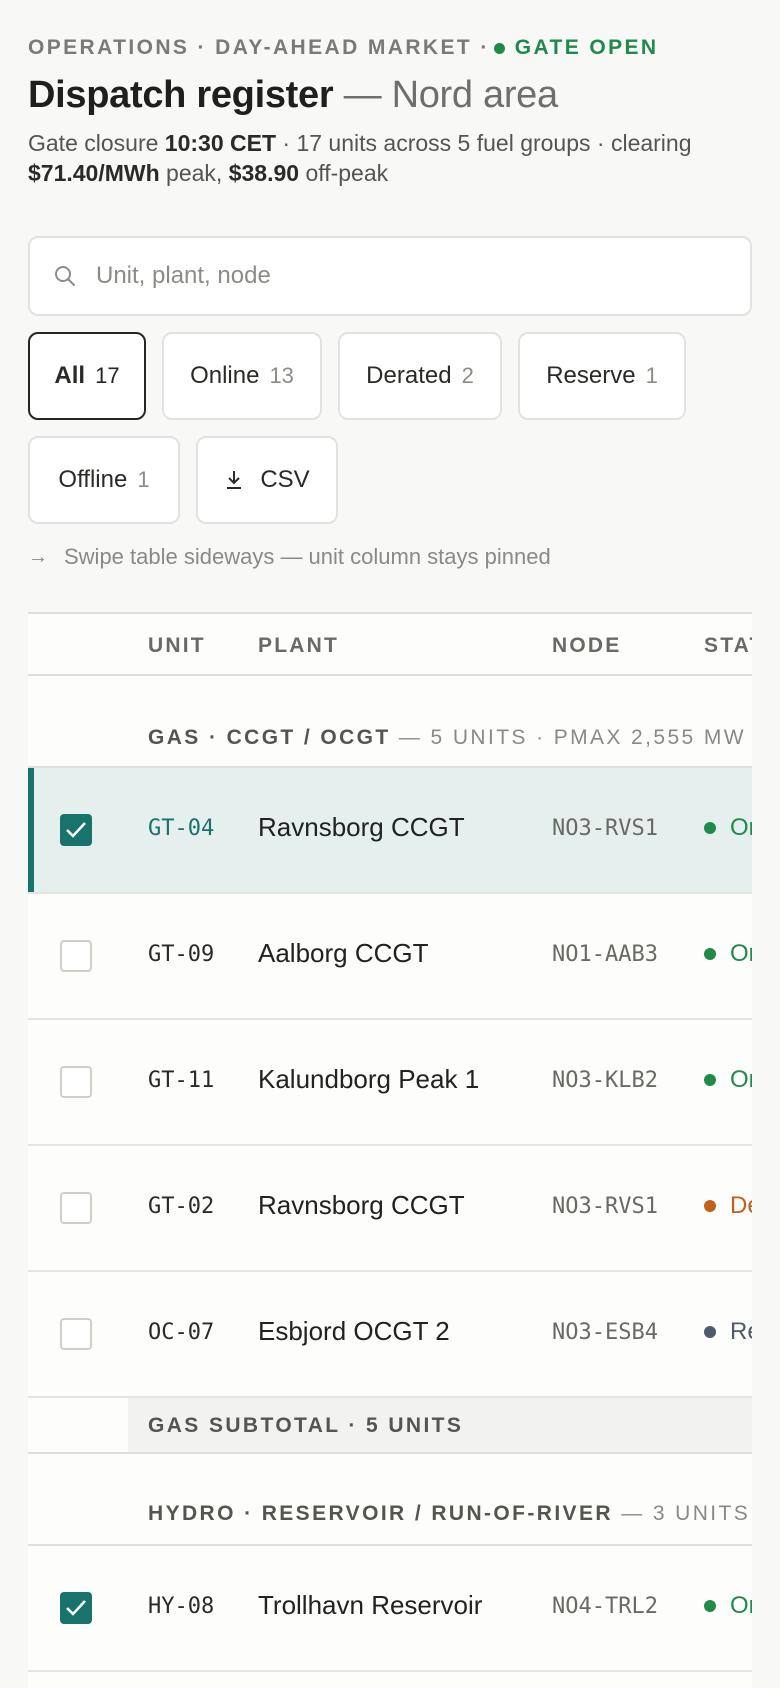 The width and height of the screenshot is (780, 1688). What do you see at coordinates (605, 1206) in the screenshot?
I see `node-id: NO3-RVS1` at bounding box center [605, 1206].